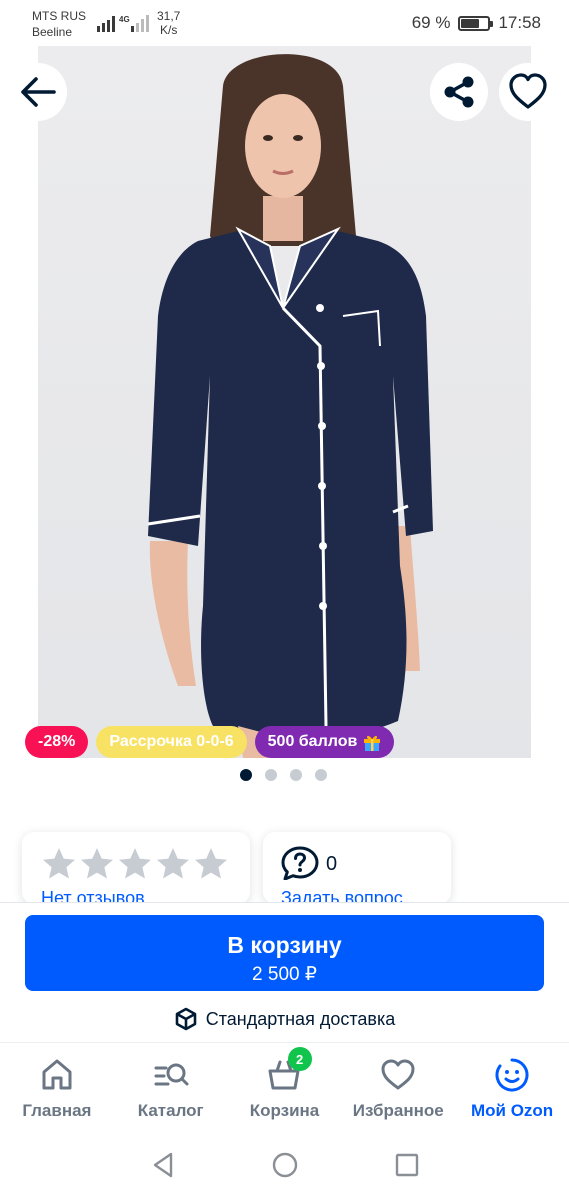 The image size is (569, 1200). What do you see at coordinates (300, 1018) in the screenshot?
I see `delivery-label: Стандартная доставка` at bounding box center [300, 1018].